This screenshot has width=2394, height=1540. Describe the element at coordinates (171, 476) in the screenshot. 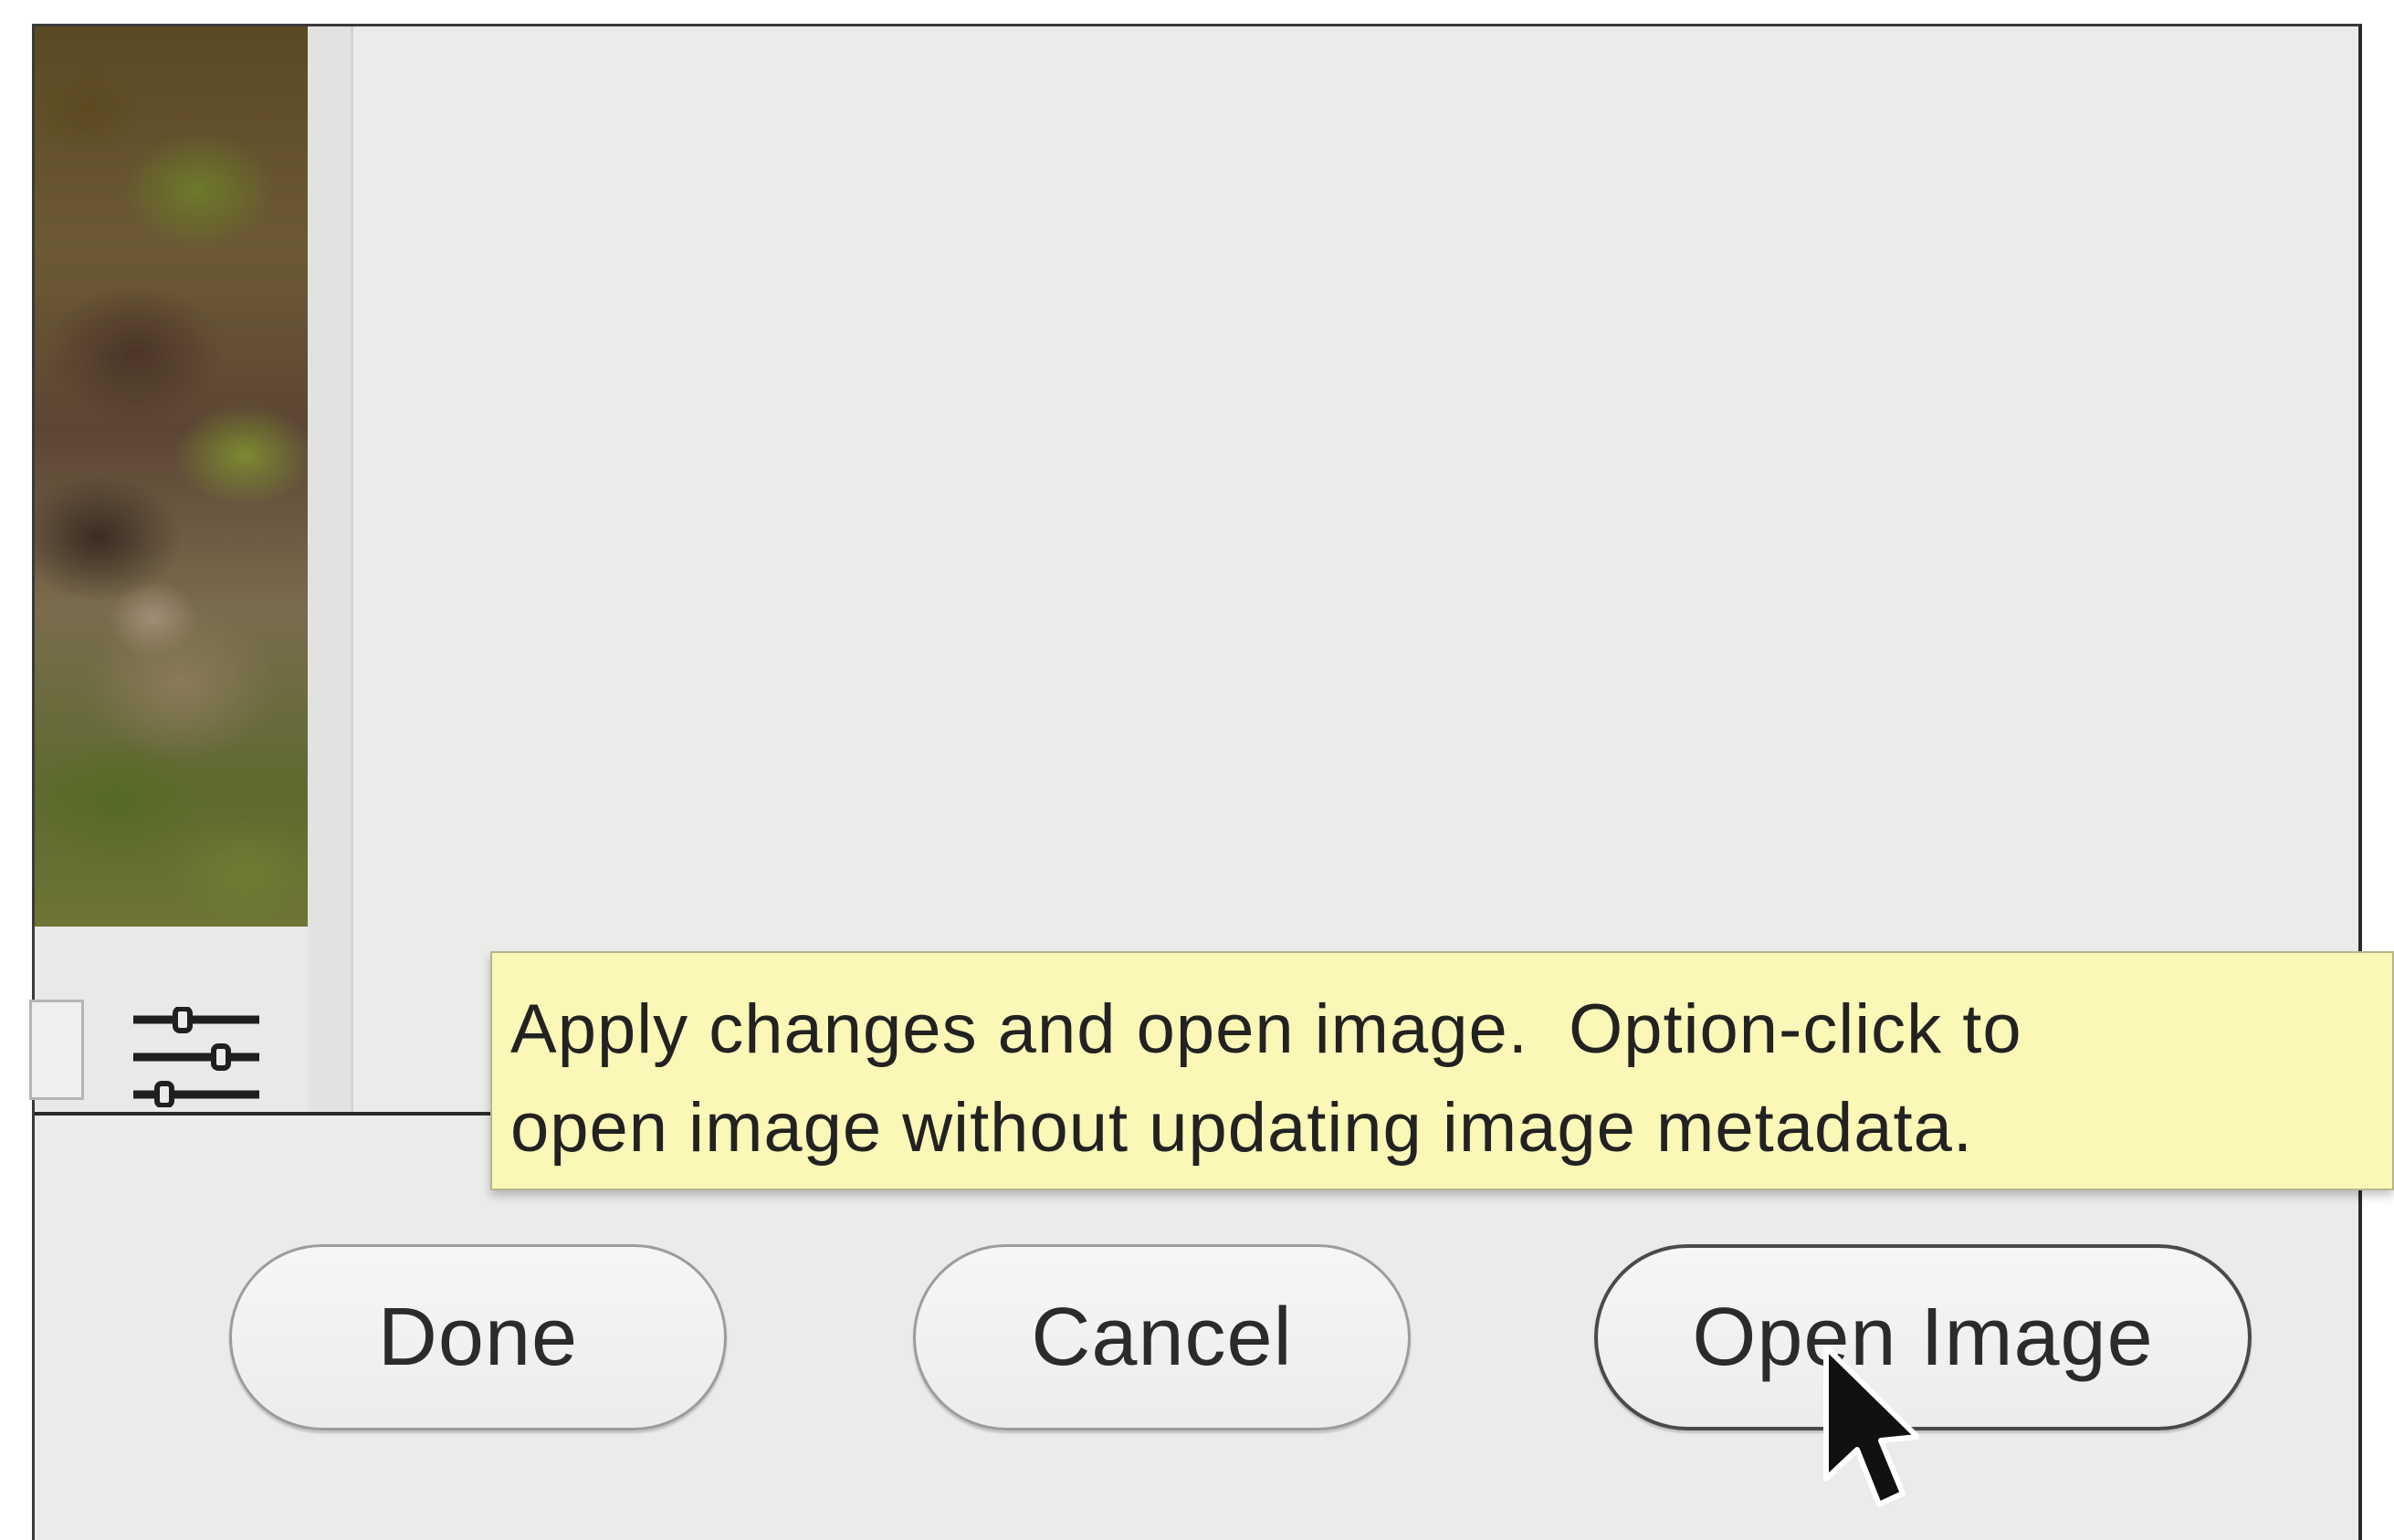

I see `image-thumbnail` at that location.